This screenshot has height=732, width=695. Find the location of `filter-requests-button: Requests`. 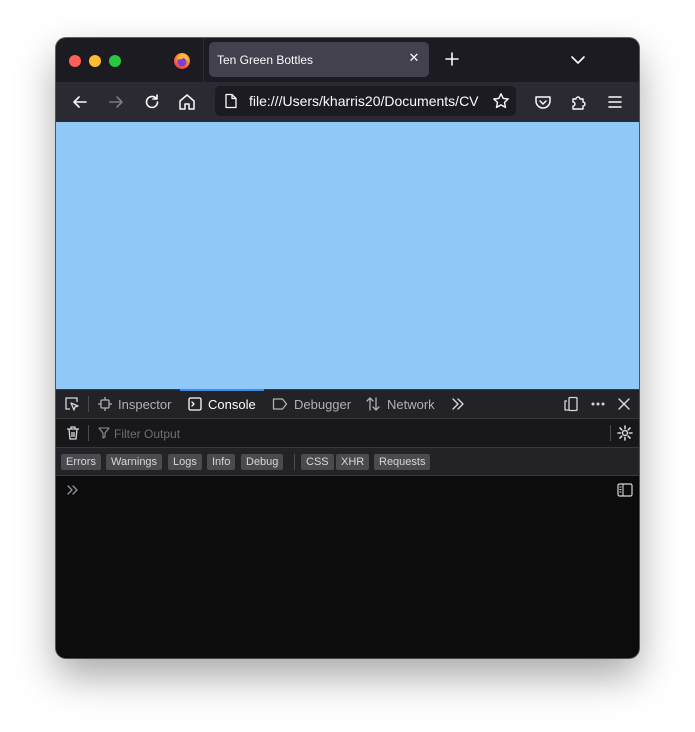

filter-requests-button: Requests is located at coordinates (402, 462).